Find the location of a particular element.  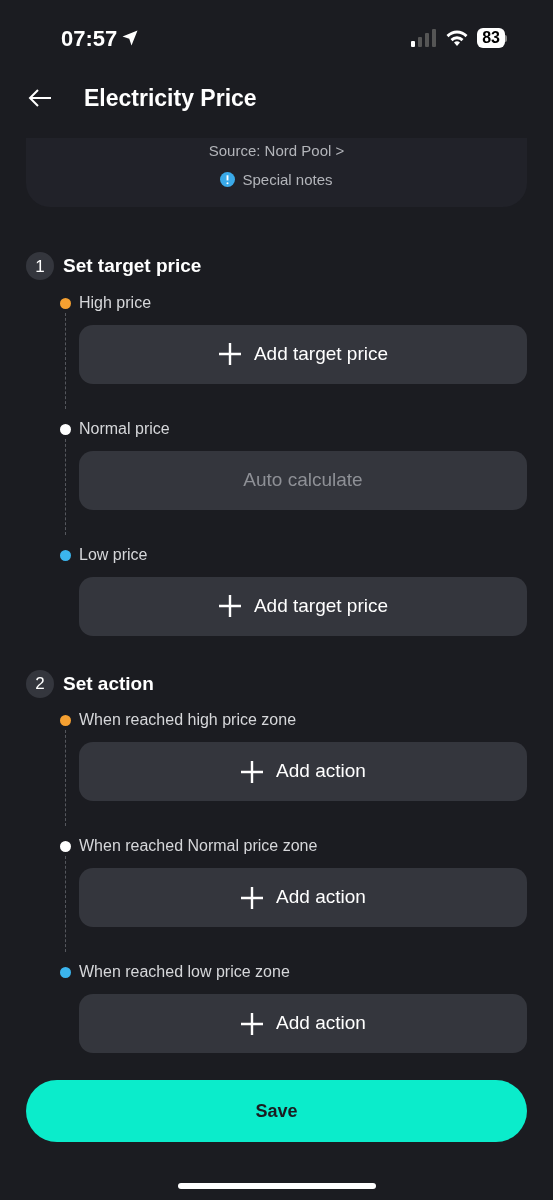

back-arrow-icon is located at coordinates (40, 98).